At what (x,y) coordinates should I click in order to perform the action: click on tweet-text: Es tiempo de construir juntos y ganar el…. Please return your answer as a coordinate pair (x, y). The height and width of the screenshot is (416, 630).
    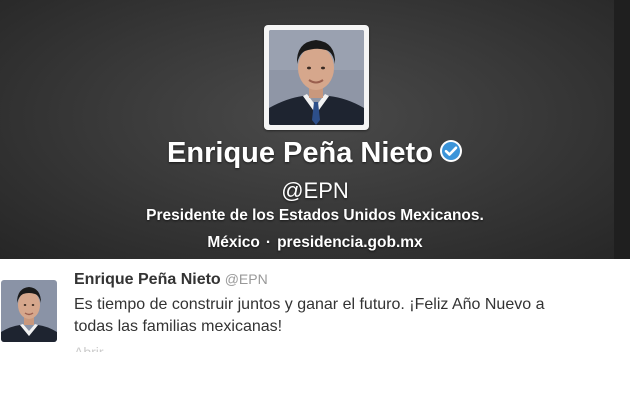
    Looking at the image, I should click on (351, 316).